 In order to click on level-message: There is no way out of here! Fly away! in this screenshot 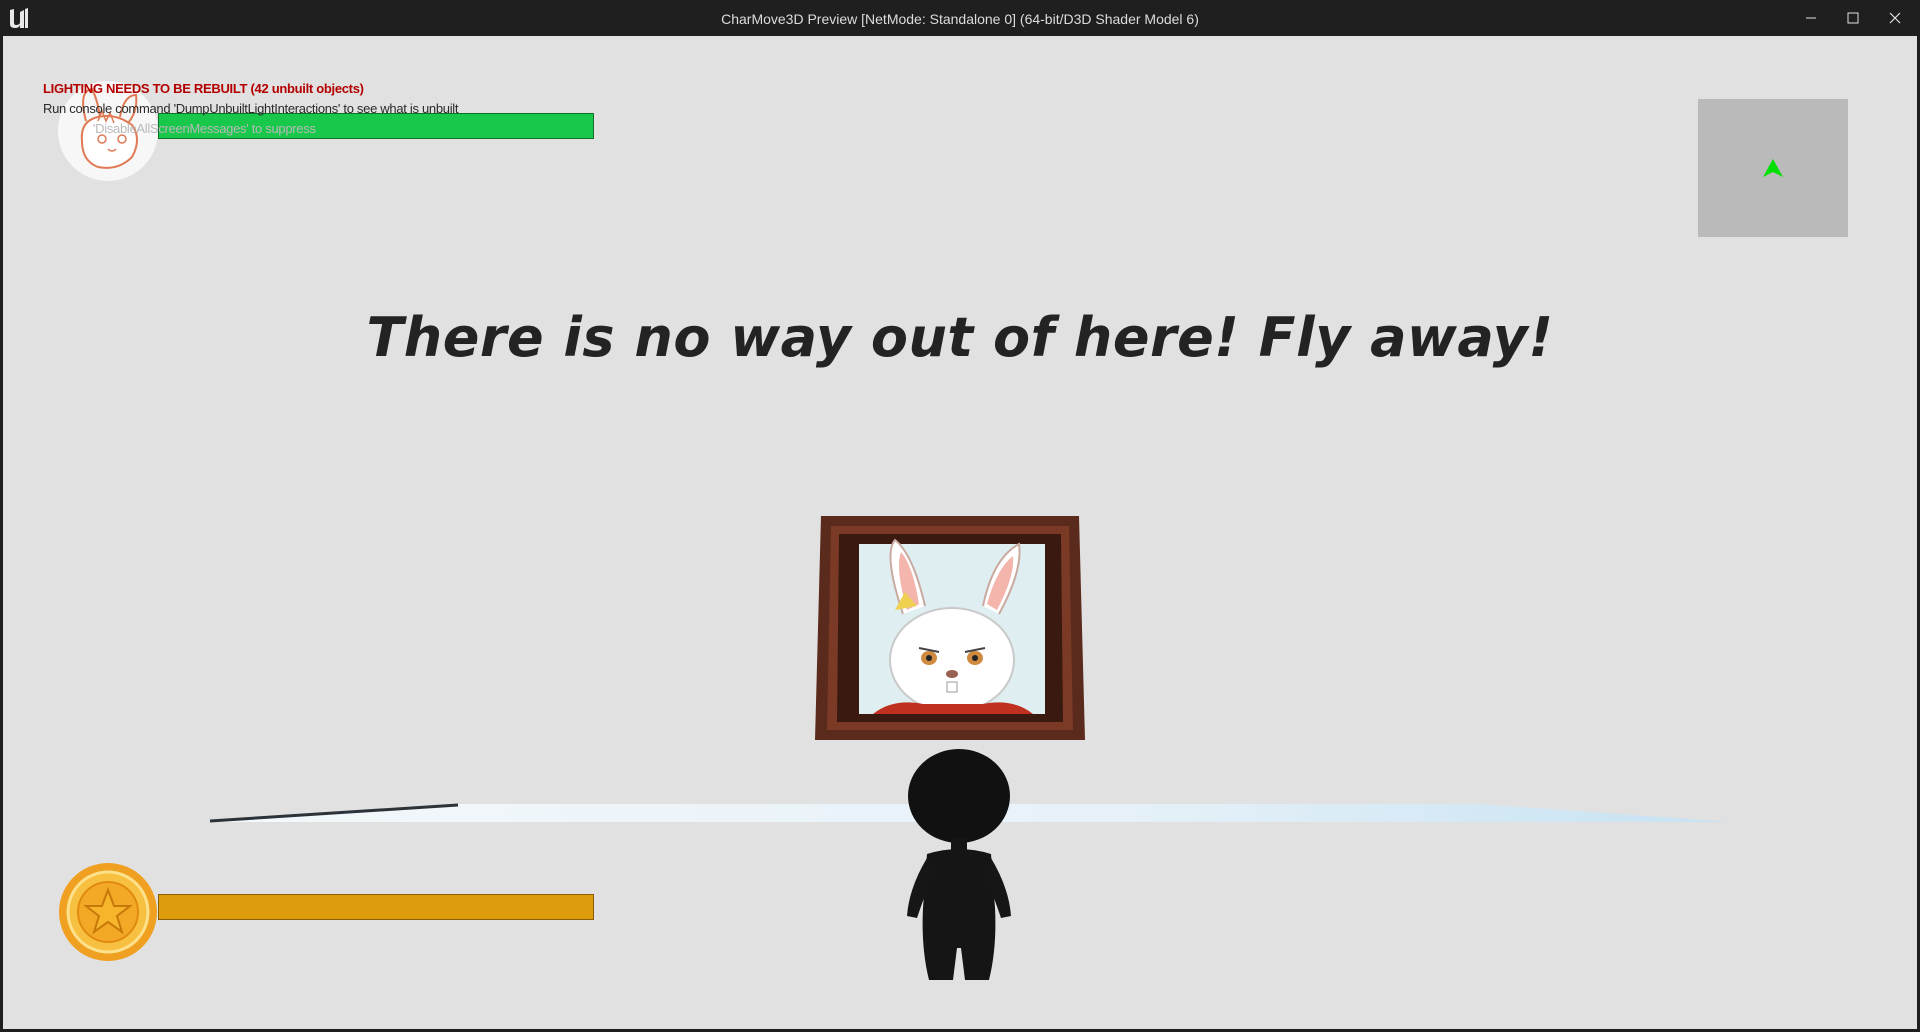, I will do `click(960, 337)`.